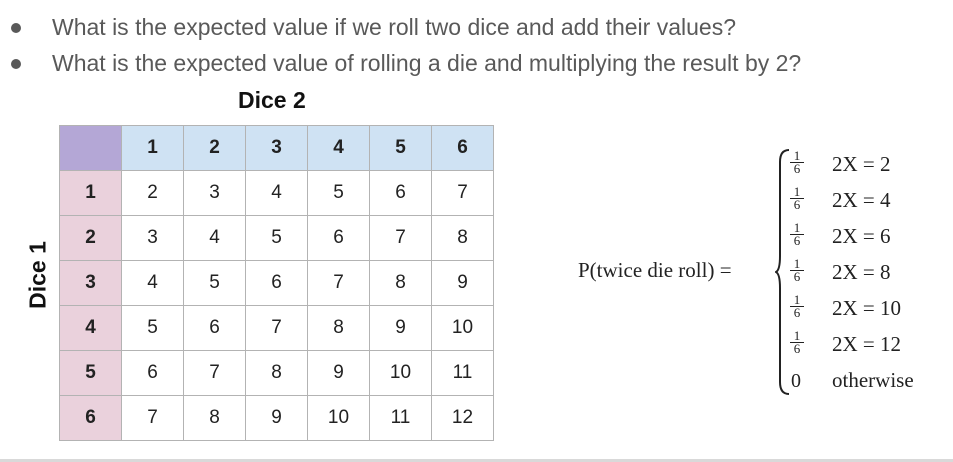  I want to click on table-row: 4 5 6 7 8 9 10, so click(276, 328).